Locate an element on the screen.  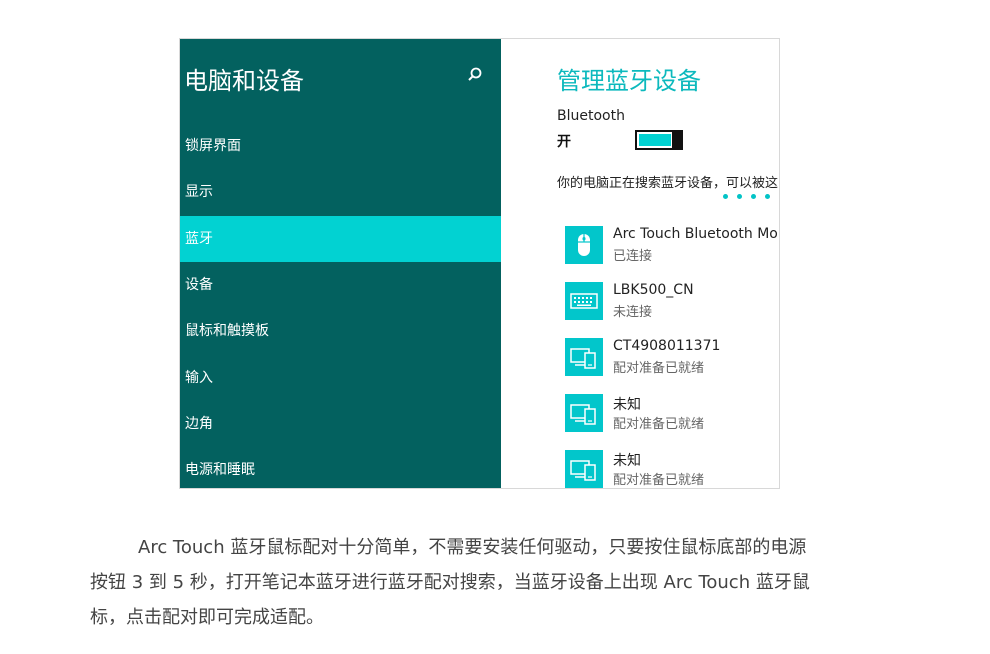
searching-text: 你的电脑正在搜索蓝牙设备，可以被这 is located at coordinates (668, 183).